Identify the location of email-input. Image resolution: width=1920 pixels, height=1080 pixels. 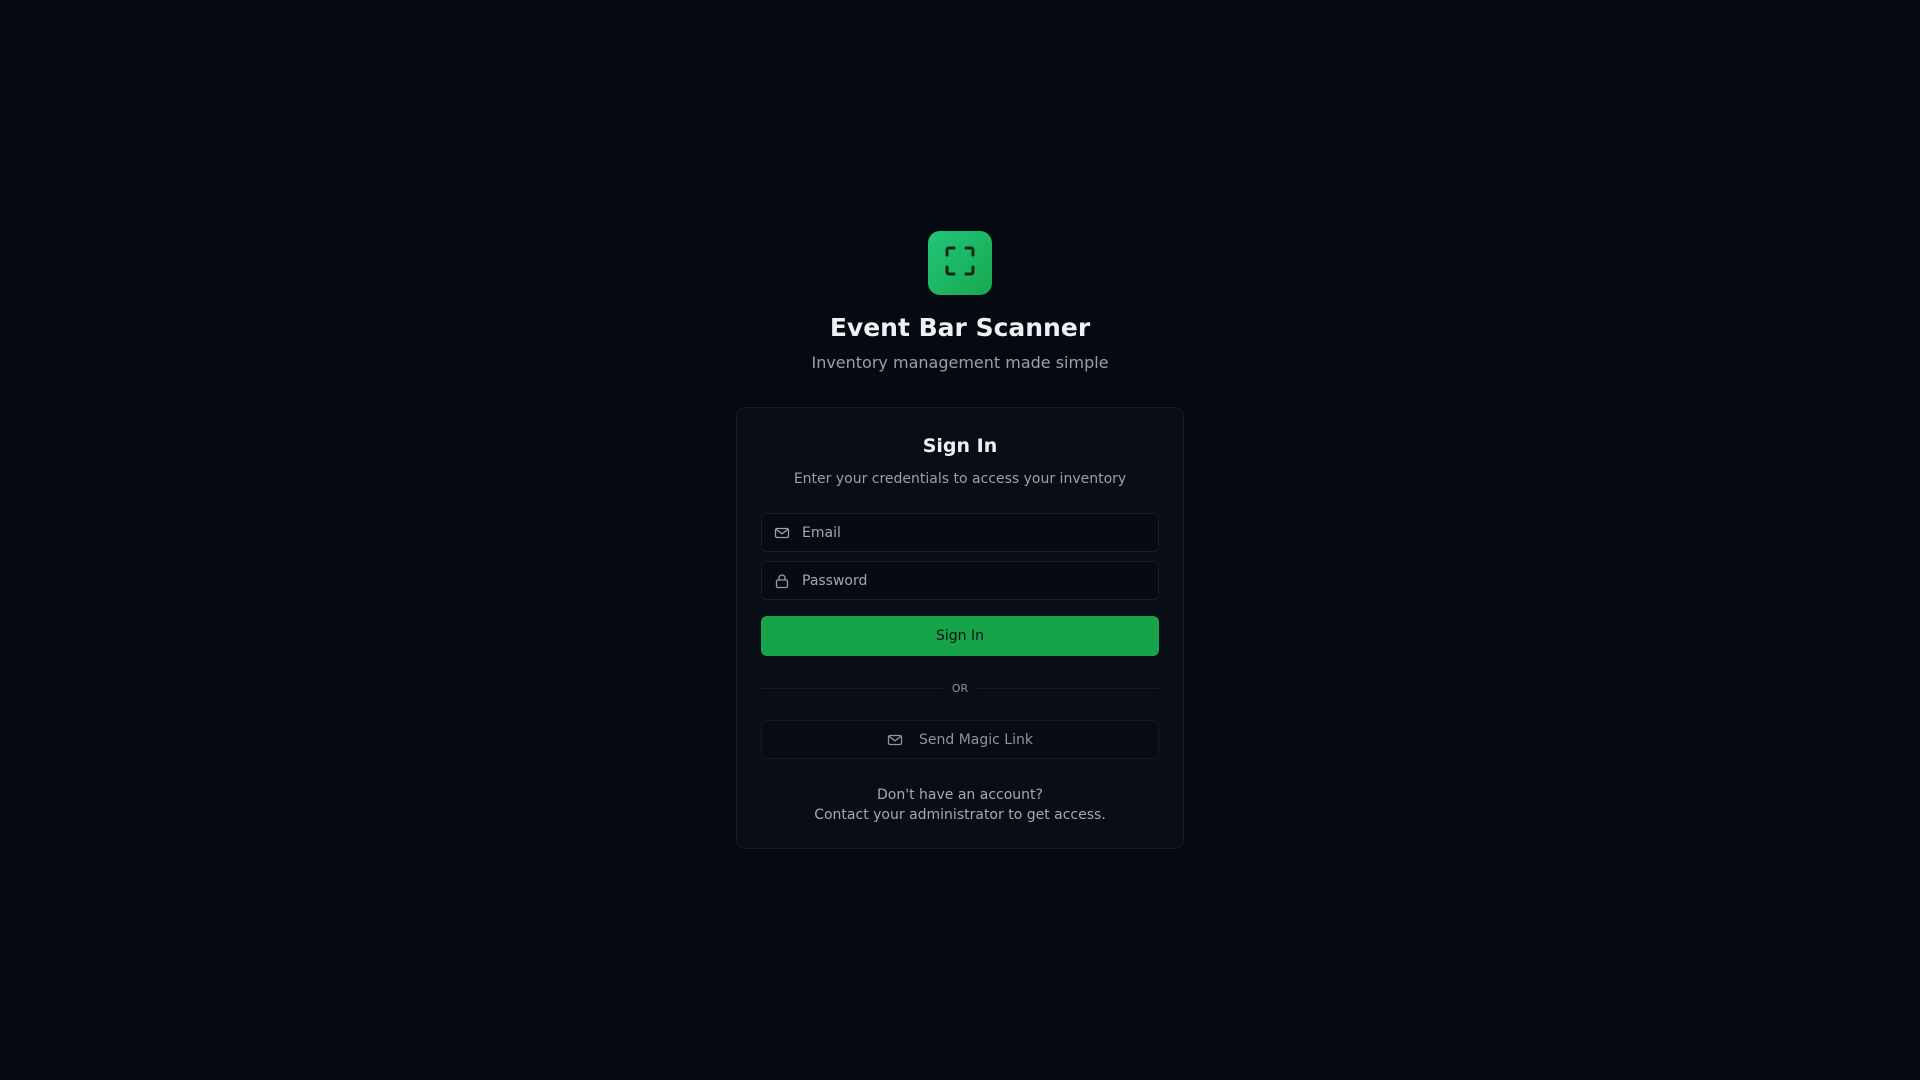
(974, 532).